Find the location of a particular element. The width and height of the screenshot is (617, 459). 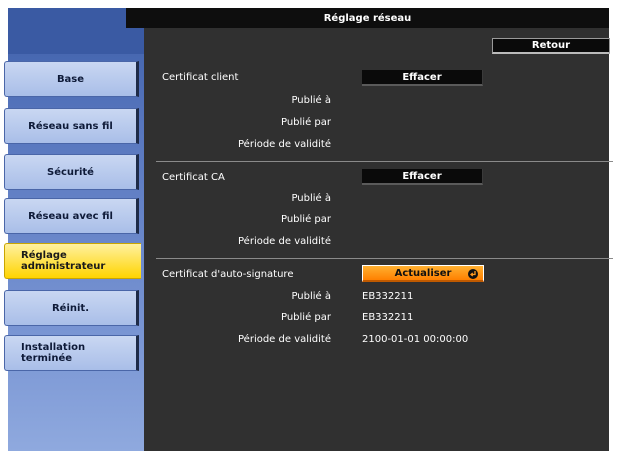

ca-certificate-clear-button: Effacer is located at coordinates (422, 177).